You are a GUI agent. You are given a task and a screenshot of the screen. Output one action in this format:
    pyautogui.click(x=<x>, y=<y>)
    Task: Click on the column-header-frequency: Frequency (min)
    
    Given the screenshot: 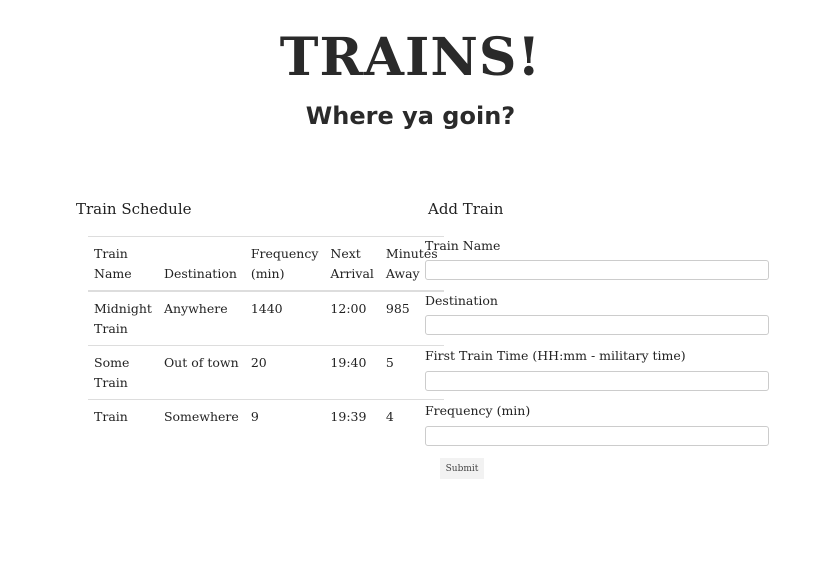 What is the action you would take?
    pyautogui.click(x=284, y=264)
    